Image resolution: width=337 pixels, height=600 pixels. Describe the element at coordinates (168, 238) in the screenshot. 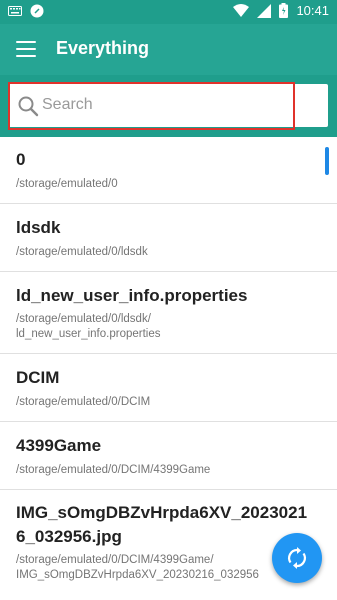

I see `list-item: ldsdk /storage/emulated/0/ldsdk` at that location.